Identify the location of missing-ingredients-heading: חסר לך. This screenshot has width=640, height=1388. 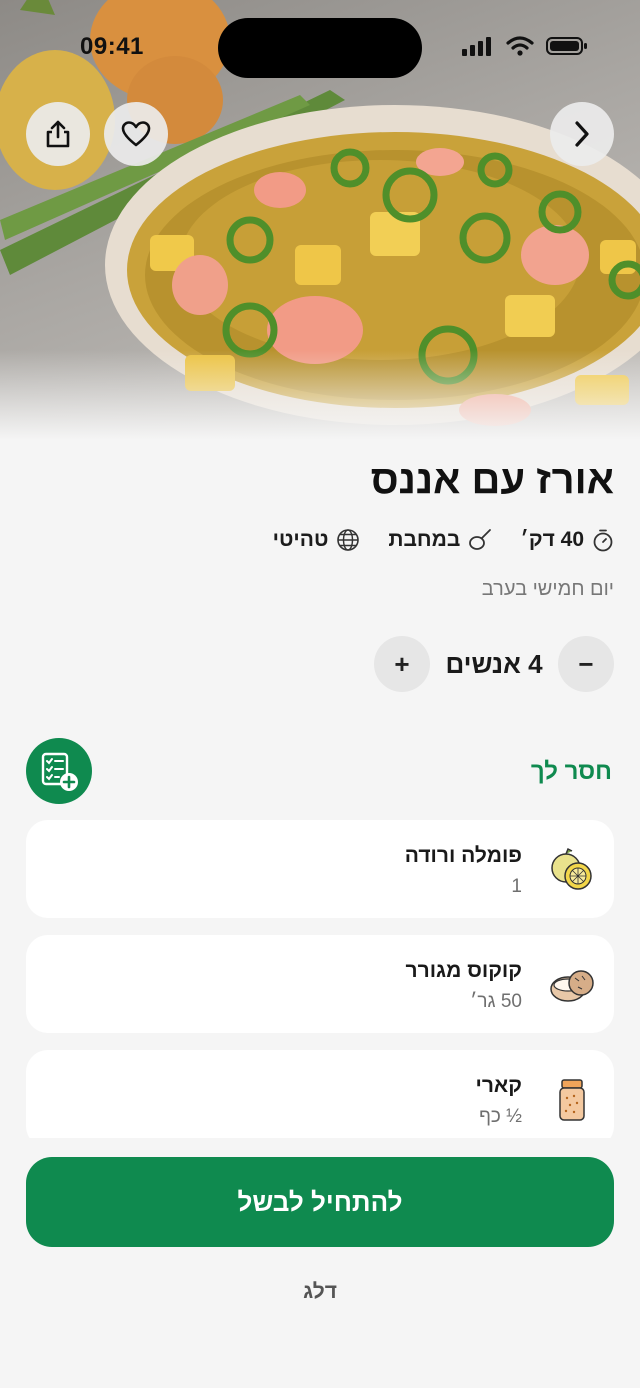
(571, 771).